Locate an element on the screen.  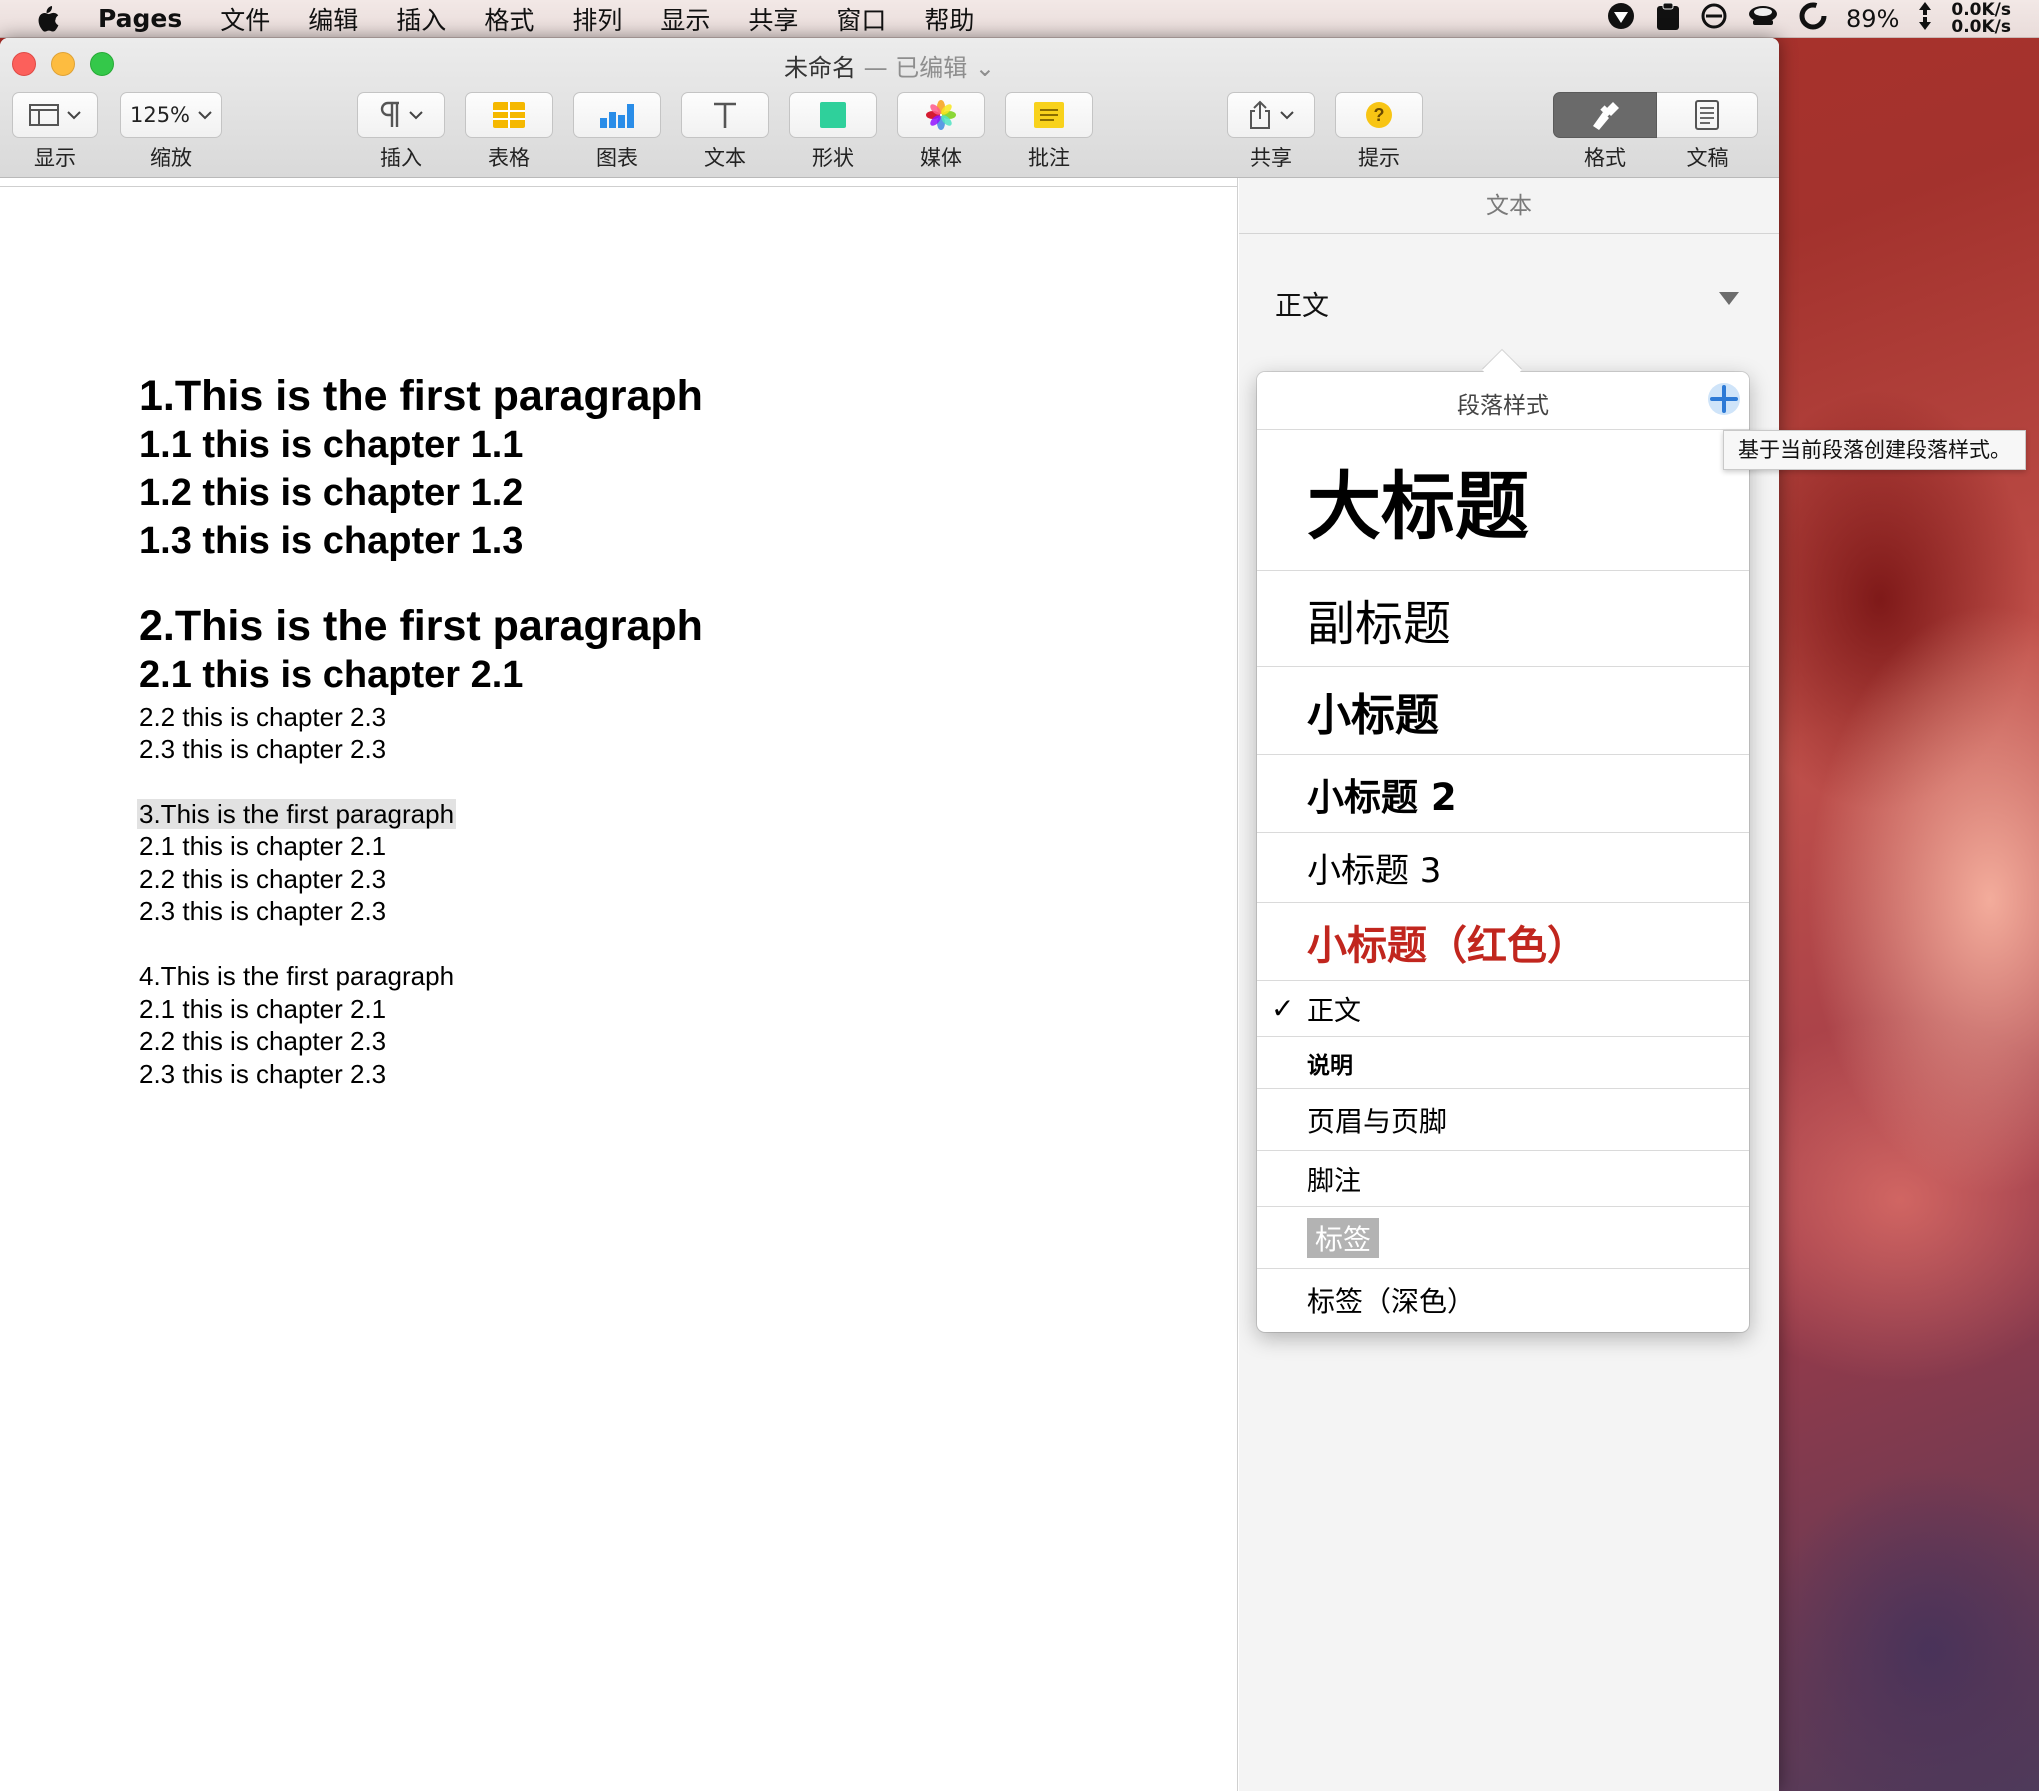
chart-button is located at coordinates (617, 115).